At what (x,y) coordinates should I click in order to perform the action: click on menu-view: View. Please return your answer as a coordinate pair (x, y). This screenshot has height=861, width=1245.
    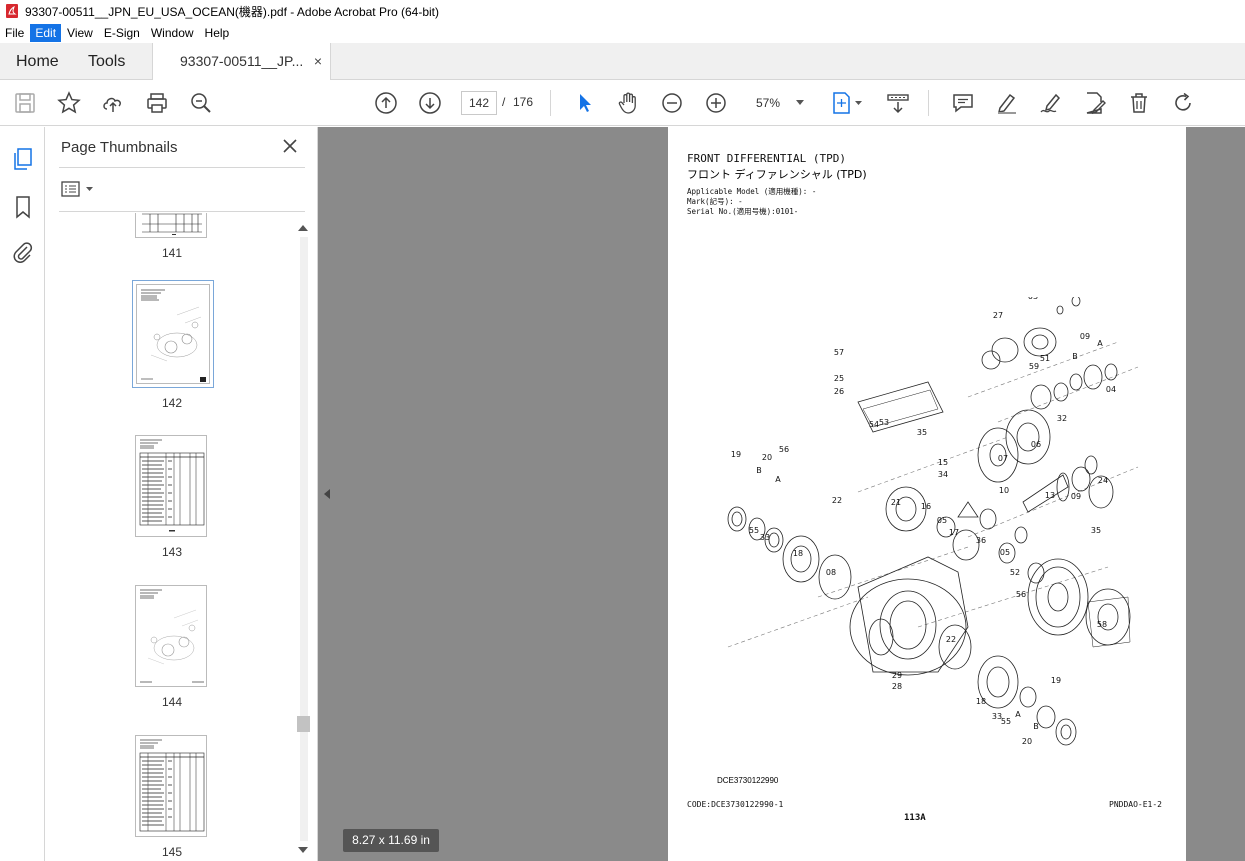
    Looking at the image, I should click on (80, 33).